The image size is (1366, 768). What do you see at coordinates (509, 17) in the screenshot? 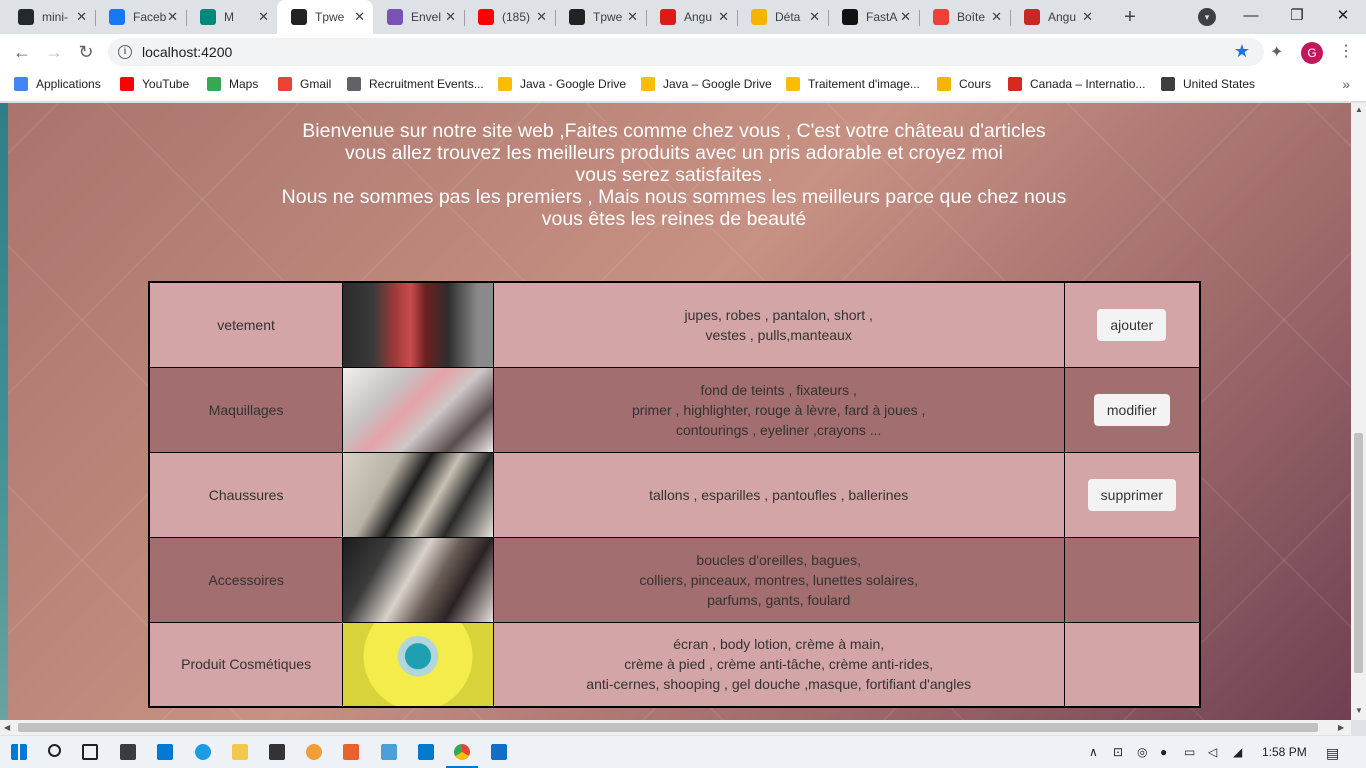
I see `browser-tab: (185) ✕` at bounding box center [509, 17].